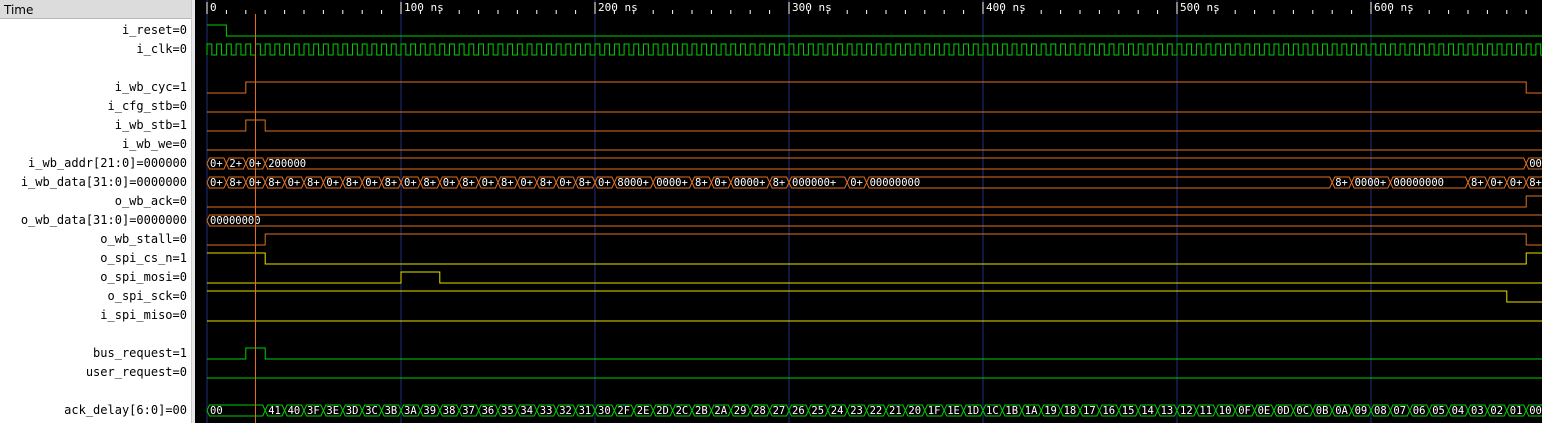  What do you see at coordinates (95, 315) in the screenshot?
I see `signal-name-i-spi-miso: i_spi_miso=0` at bounding box center [95, 315].